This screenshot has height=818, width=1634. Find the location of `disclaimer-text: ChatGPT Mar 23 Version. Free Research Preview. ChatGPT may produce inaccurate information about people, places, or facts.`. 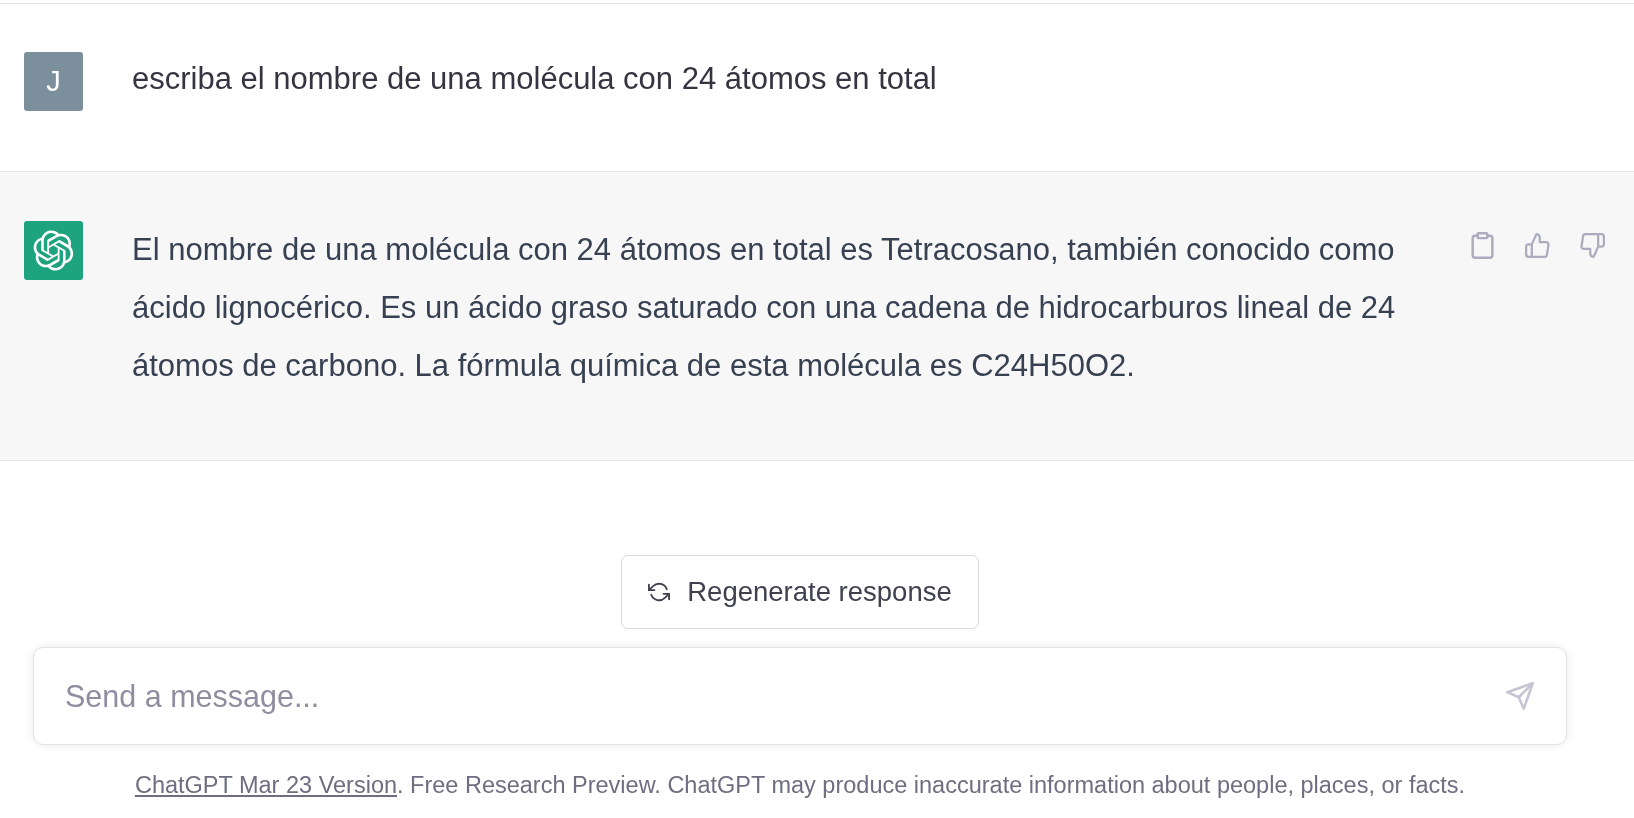

disclaimer-text: ChatGPT Mar 23 Version. Free Research Preview. ChatGPT may produce inaccurate information about people, places, or facts. is located at coordinates (800, 785).